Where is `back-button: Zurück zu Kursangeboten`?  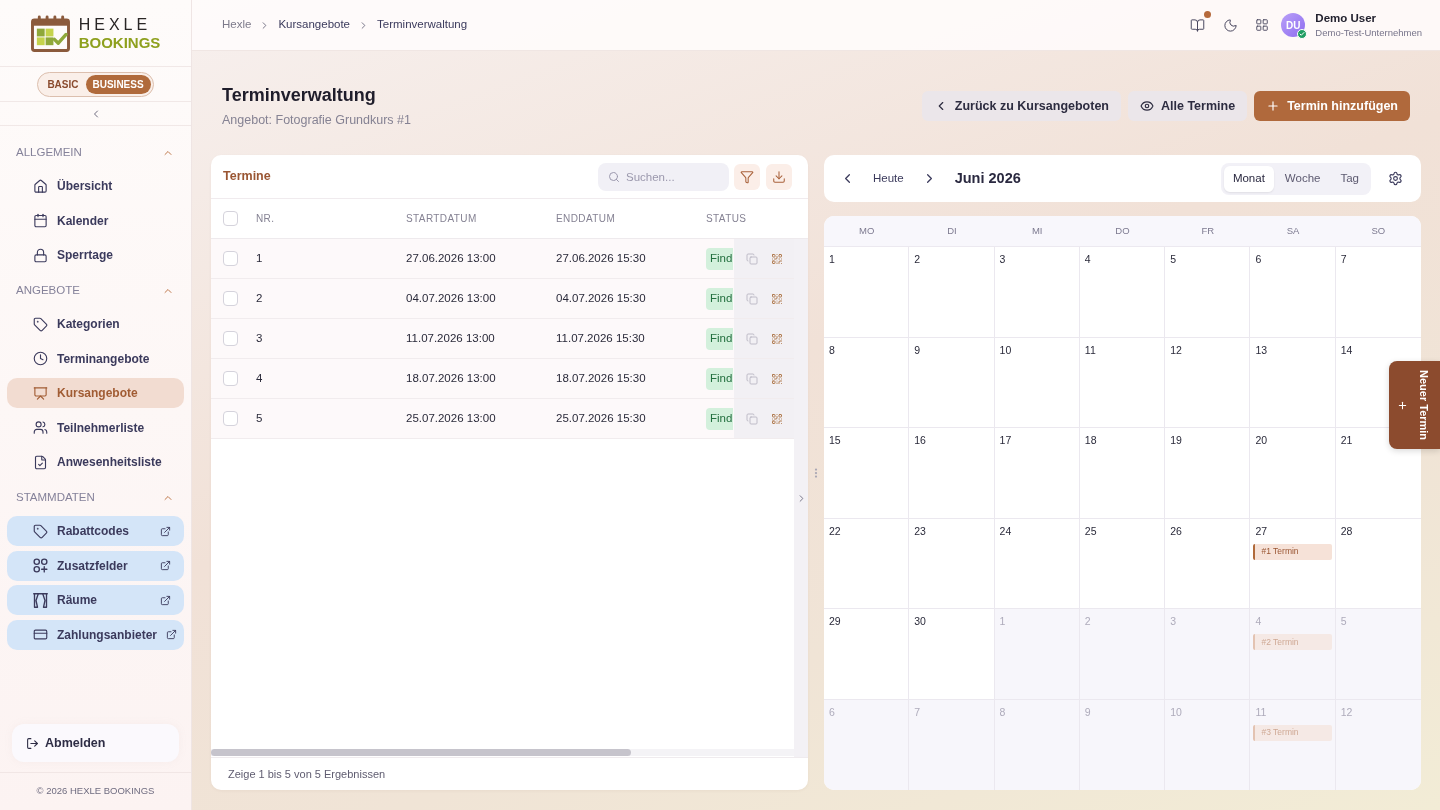 back-button: Zurück zu Kursangeboten is located at coordinates (1021, 106).